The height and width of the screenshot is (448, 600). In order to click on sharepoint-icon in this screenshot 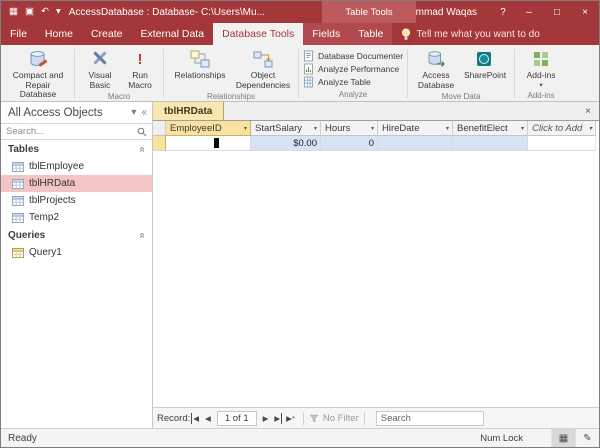, I will do `click(484, 59)`.